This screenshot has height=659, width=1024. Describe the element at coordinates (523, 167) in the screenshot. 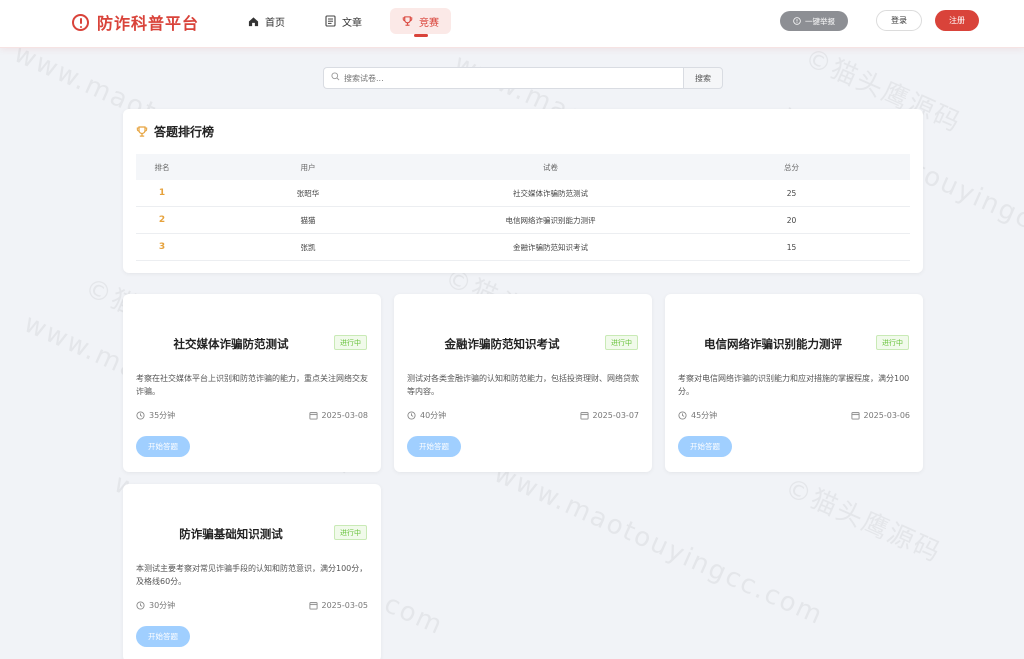

I see `table-header: 排名 用户 试卷 总分` at that location.